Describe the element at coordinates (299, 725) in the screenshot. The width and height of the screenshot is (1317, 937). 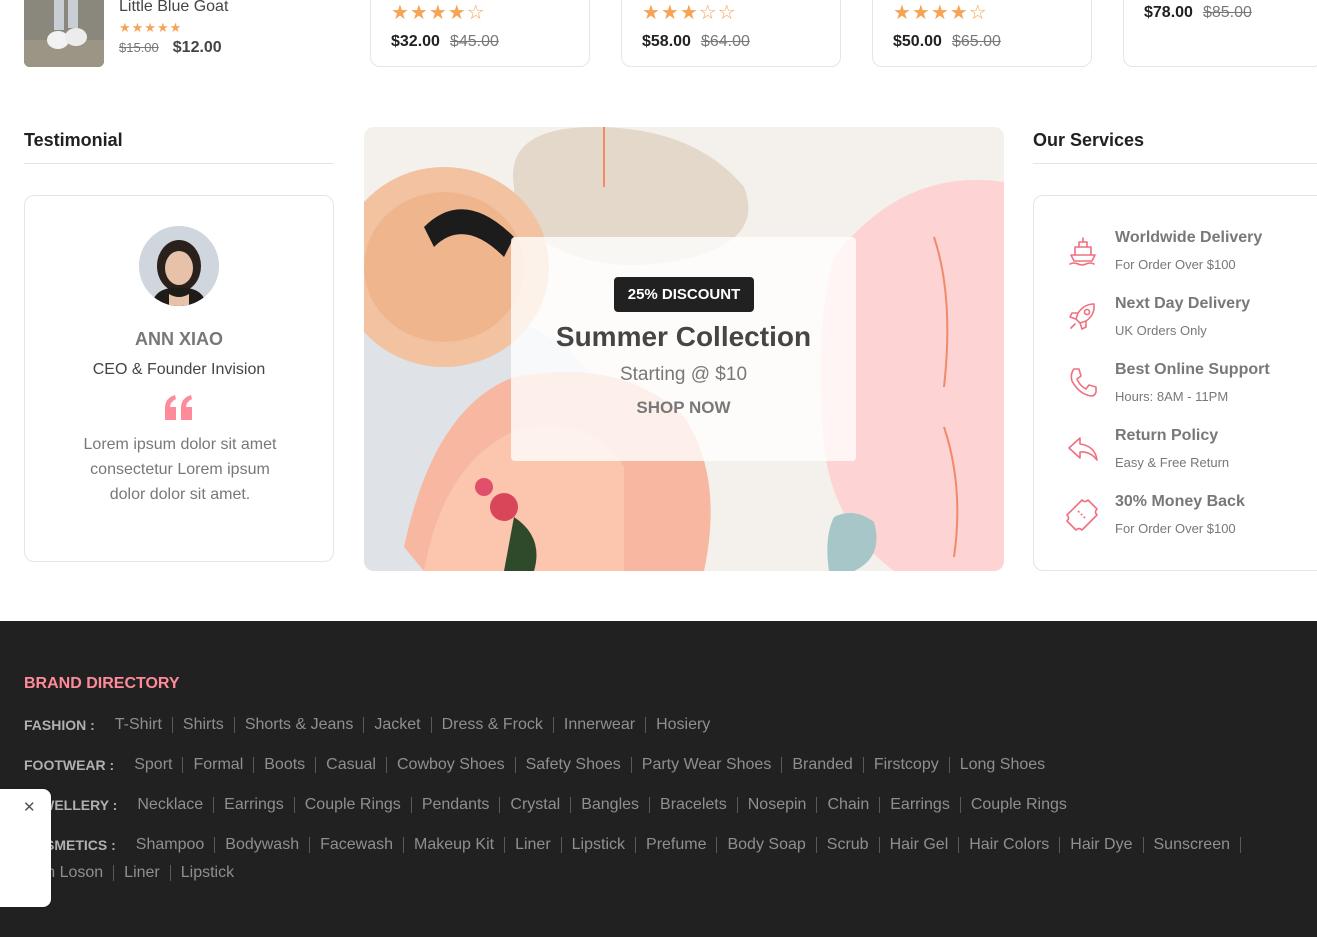
I see `directory-link: Shorts & Jeans` at that location.